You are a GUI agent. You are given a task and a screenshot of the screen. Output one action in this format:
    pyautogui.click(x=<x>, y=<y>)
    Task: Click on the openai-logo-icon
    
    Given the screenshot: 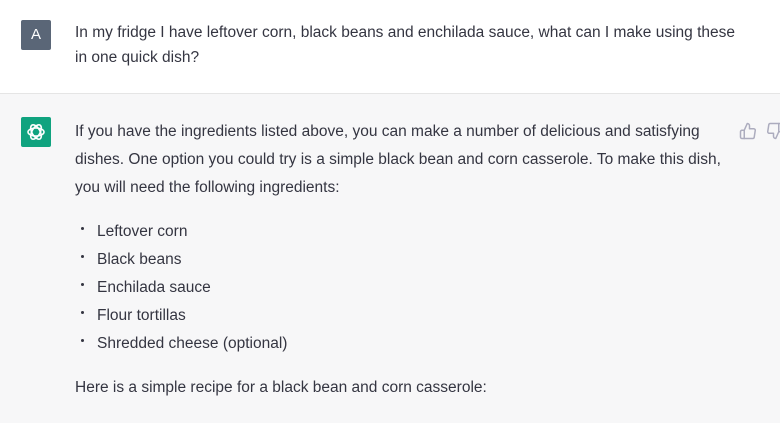 What is the action you would take?
    pyautogui.click(x=36, y=132)
    